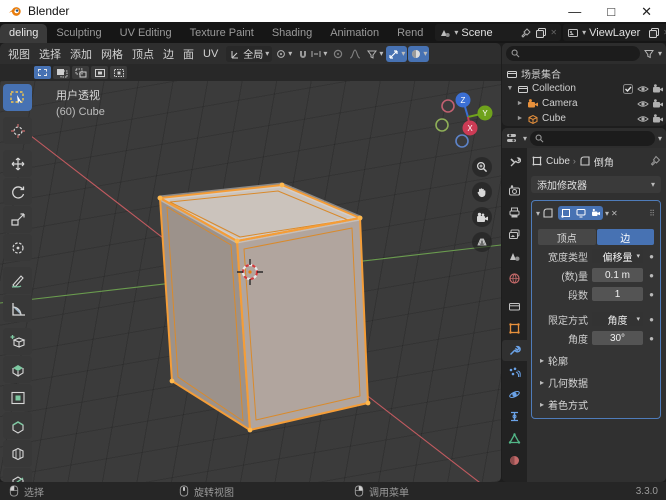  I want to click on menu-face: 面, so click(188, 54).